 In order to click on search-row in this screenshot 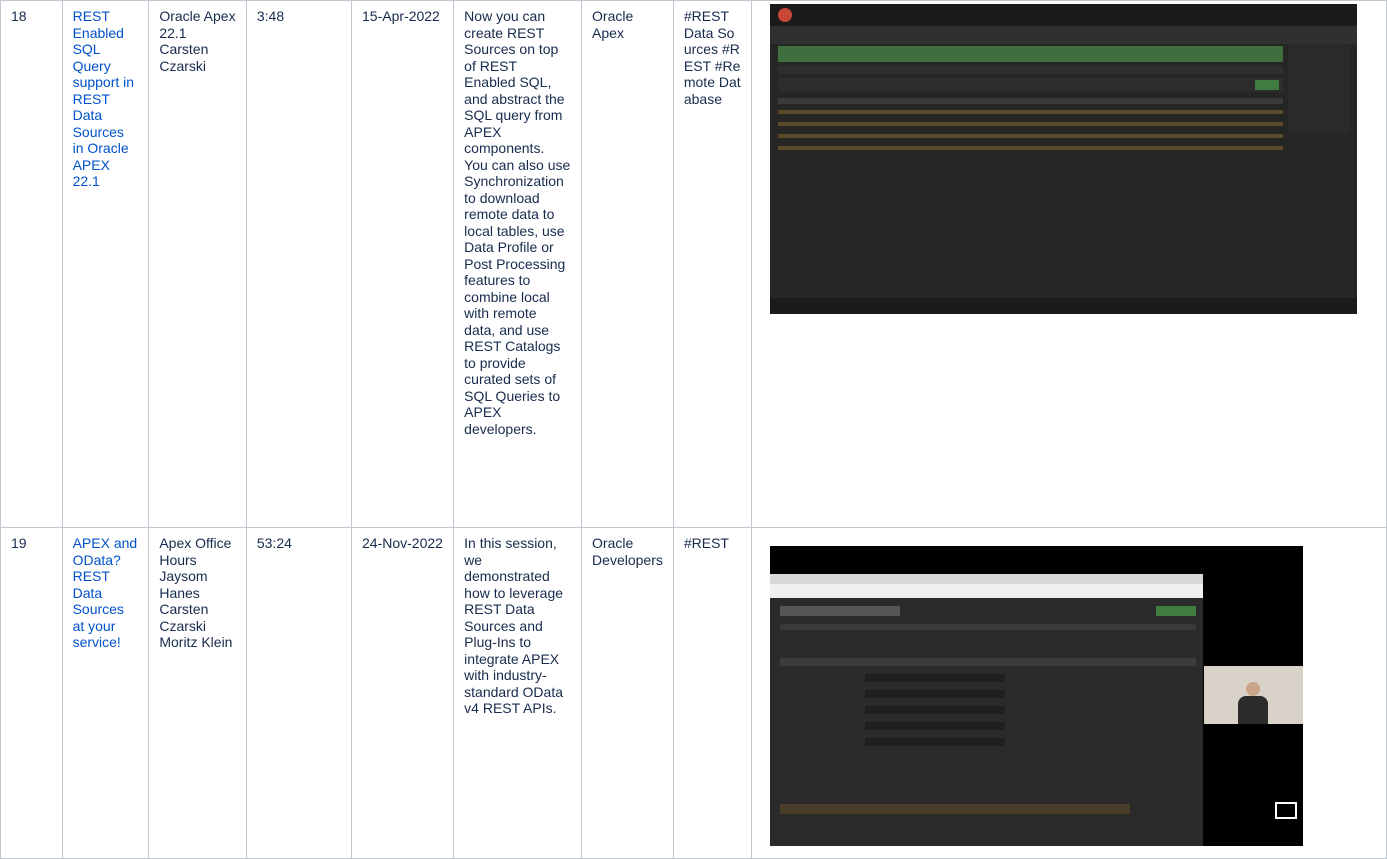, I will do `click(1030, 85)`.